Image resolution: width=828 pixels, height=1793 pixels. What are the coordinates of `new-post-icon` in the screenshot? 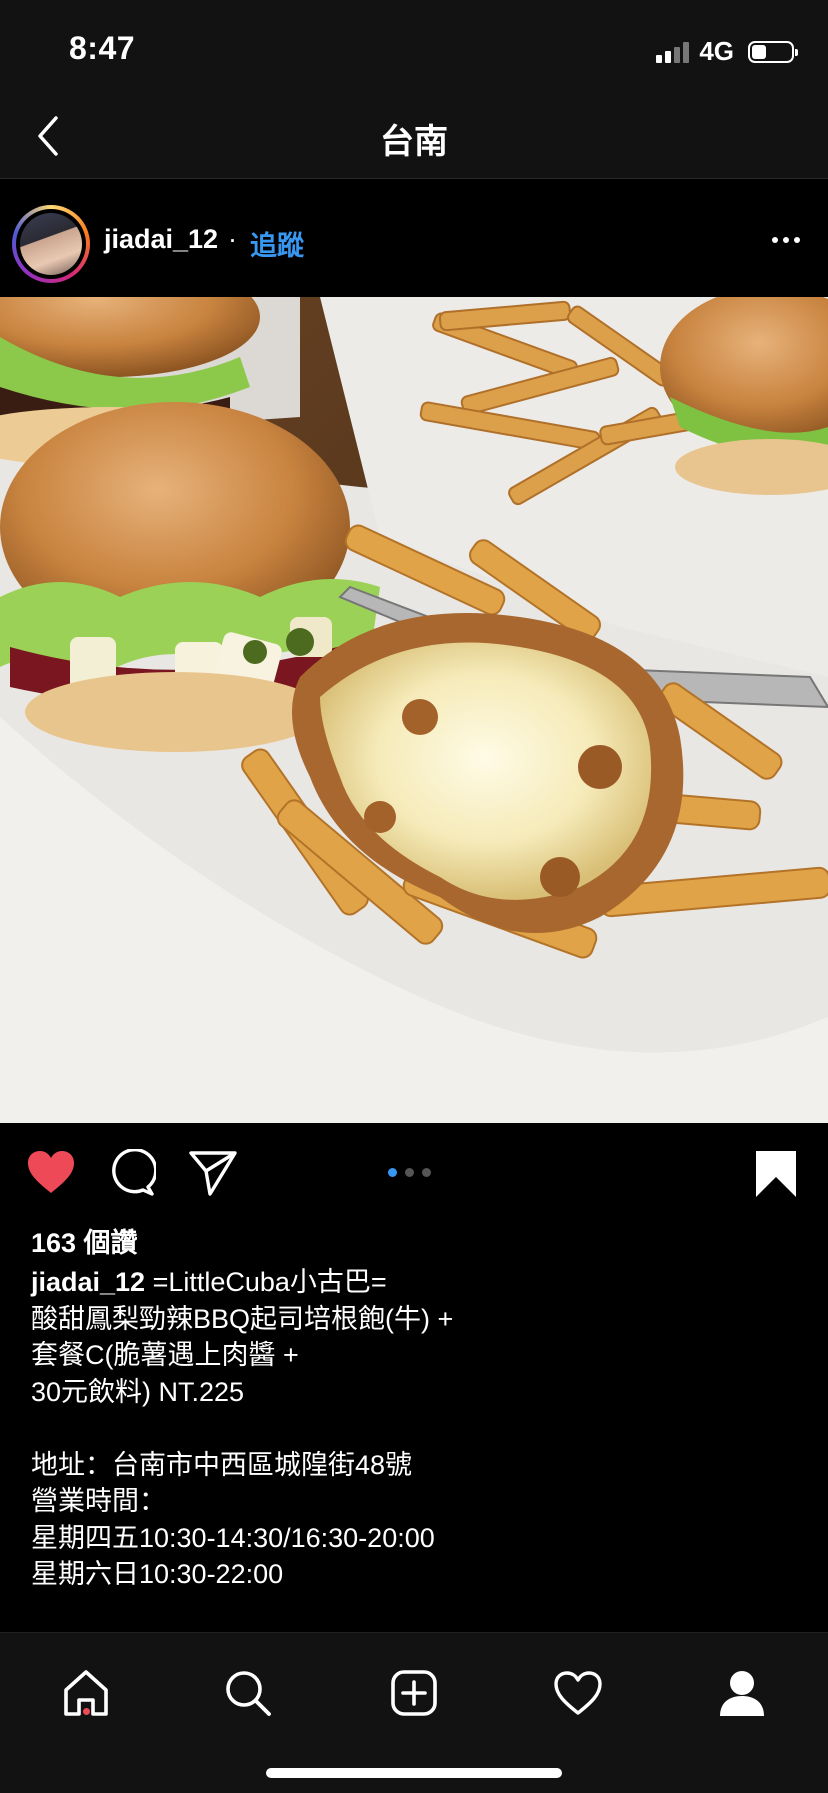 It's located at (414, 1693).